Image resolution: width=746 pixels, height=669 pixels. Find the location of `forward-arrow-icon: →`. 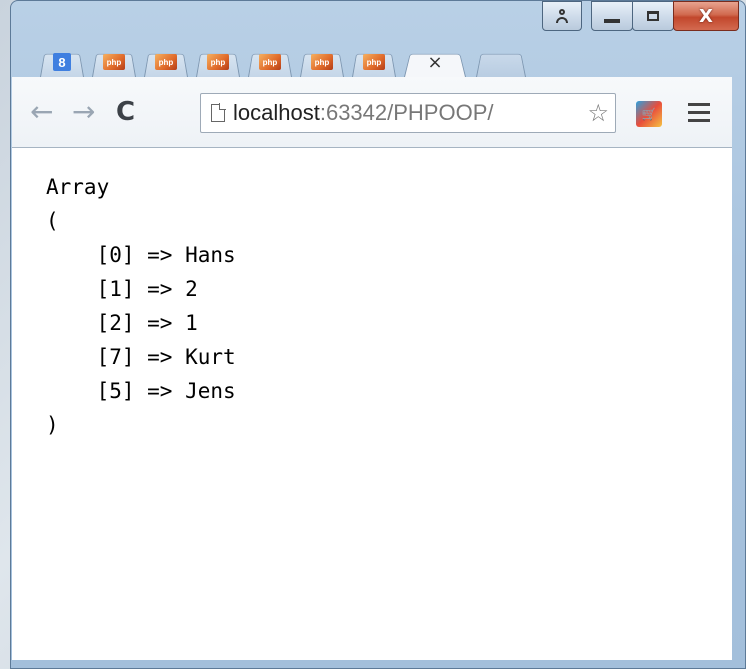

forward-arrow-icon: → is located at coordinates (83, 112).